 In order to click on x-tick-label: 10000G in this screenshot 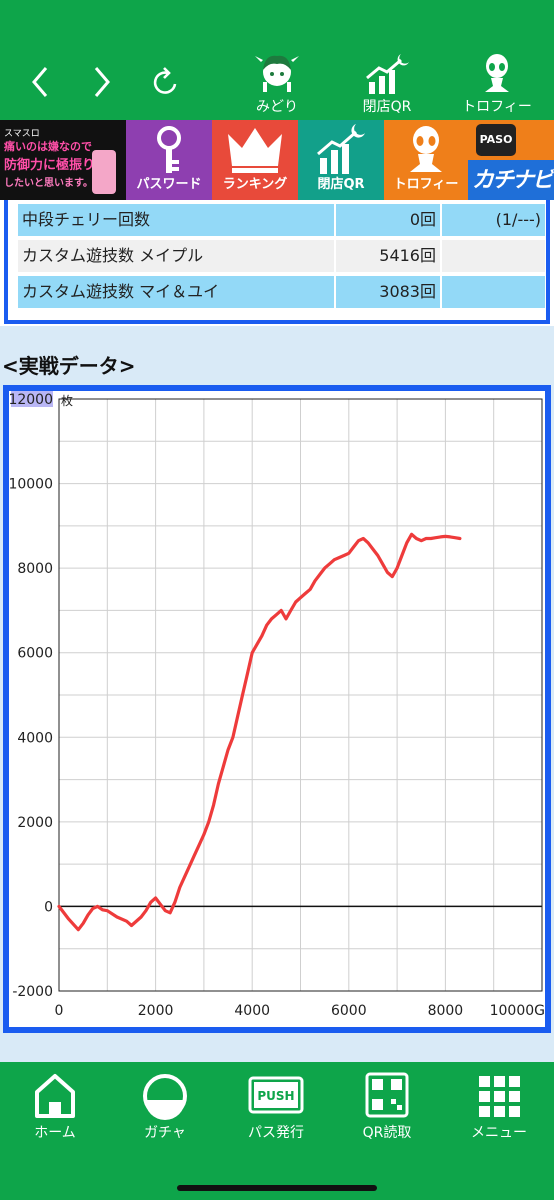, I will do `click(517, 1011)`.